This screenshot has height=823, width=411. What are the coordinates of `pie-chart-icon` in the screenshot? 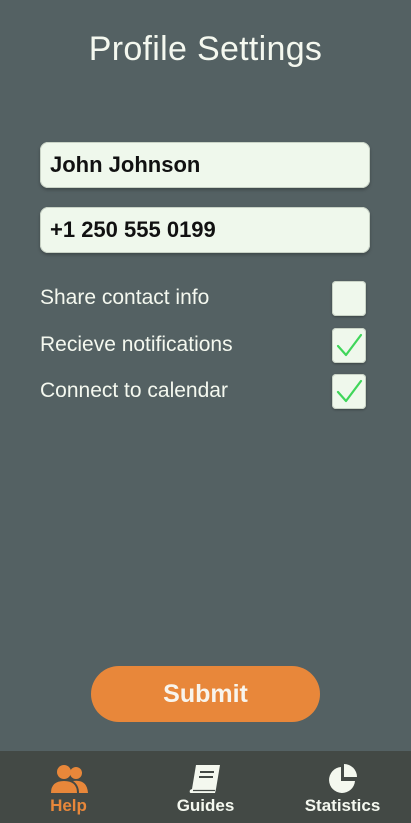 It's located at (343, 779).